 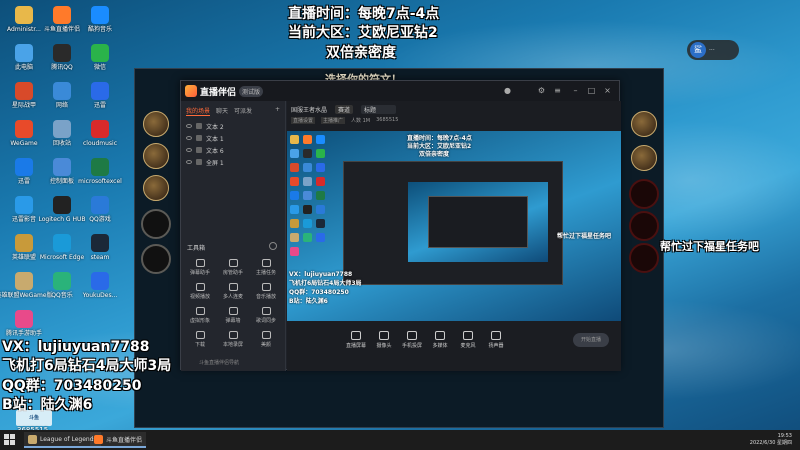 I want to click on minimize-icon: –, so click(x=575, y=90).